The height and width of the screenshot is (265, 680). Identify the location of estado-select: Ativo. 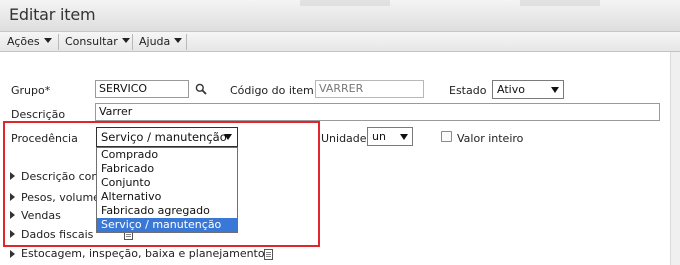
(528, 89).